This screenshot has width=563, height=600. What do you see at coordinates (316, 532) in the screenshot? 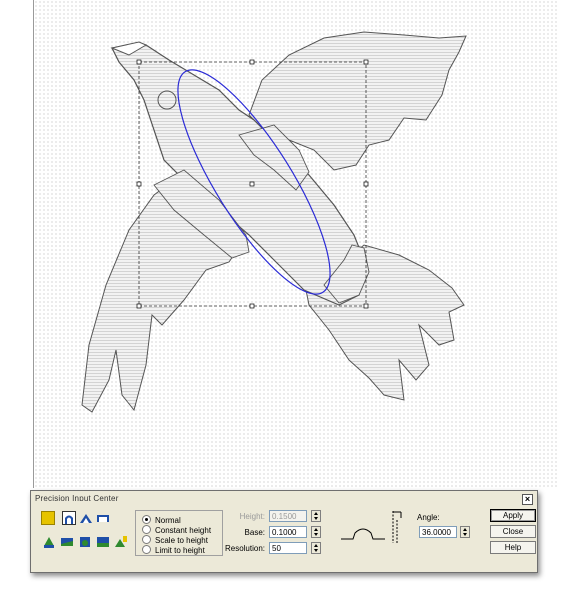
I see `base-spinner` at bounding box center [316, 532].